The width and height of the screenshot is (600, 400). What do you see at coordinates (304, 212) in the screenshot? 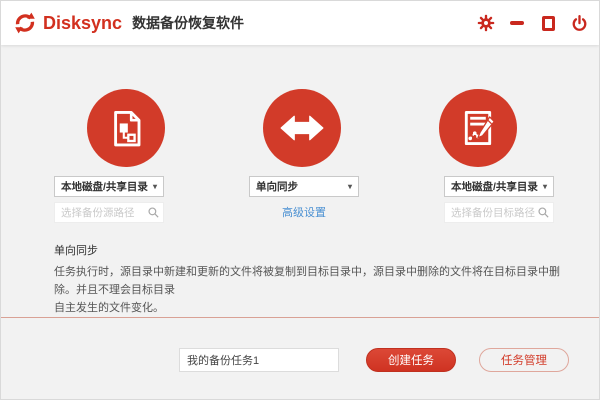
I see `advanced-settings-link: 高级设置` at bounding box center [304, 212].